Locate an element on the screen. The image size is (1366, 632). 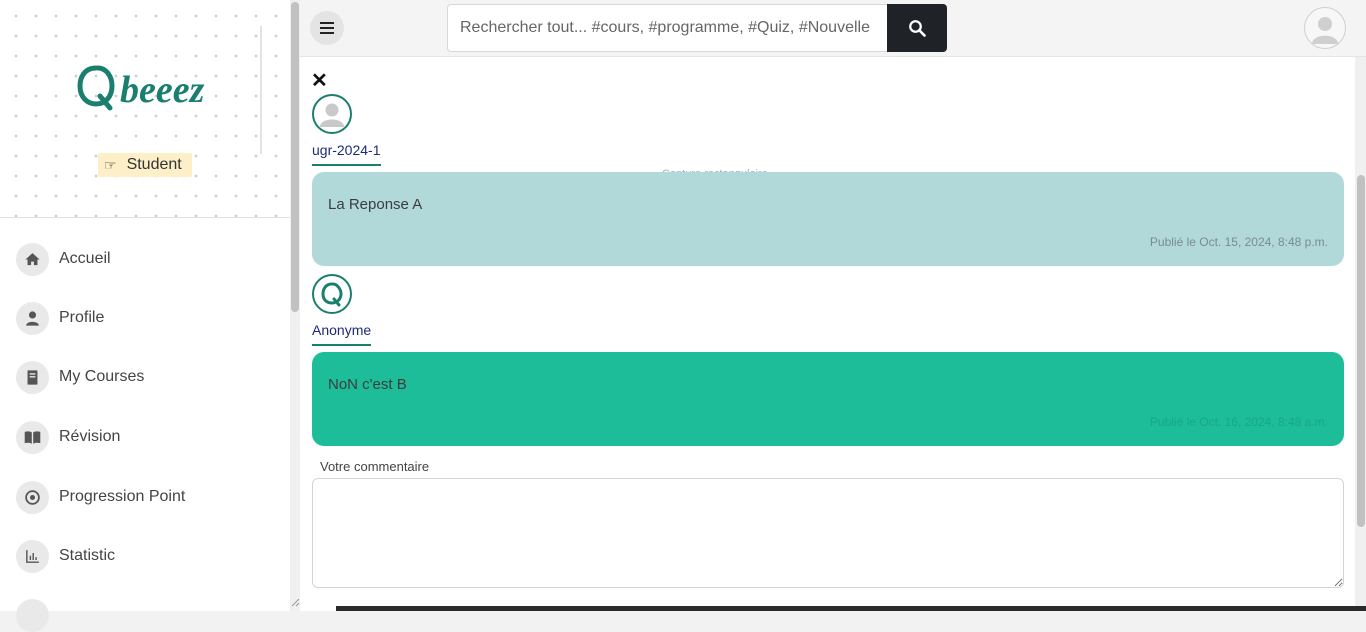
logo-text: beeez is located at coordinates (162, 90).